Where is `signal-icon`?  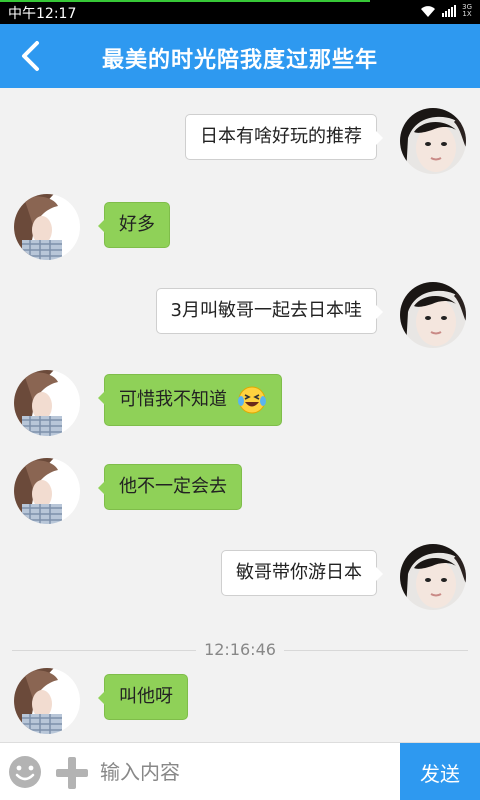 signal-icon is located at coordinates (449, 11).